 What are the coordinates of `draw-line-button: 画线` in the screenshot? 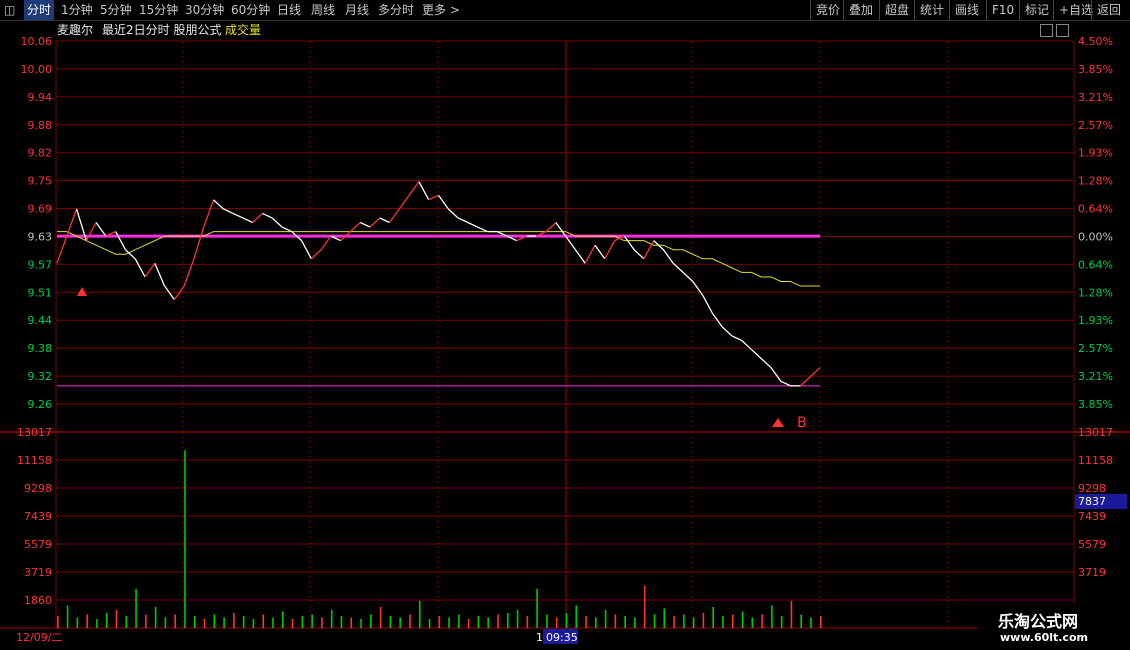 It's located at (964, 10).